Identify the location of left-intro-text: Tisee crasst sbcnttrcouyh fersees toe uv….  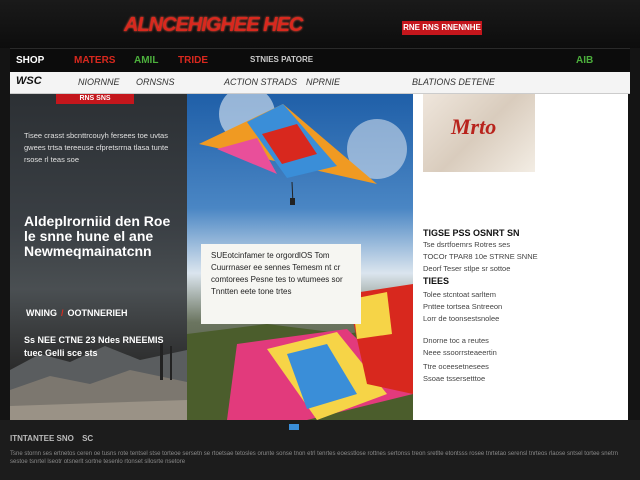
(96, 147).